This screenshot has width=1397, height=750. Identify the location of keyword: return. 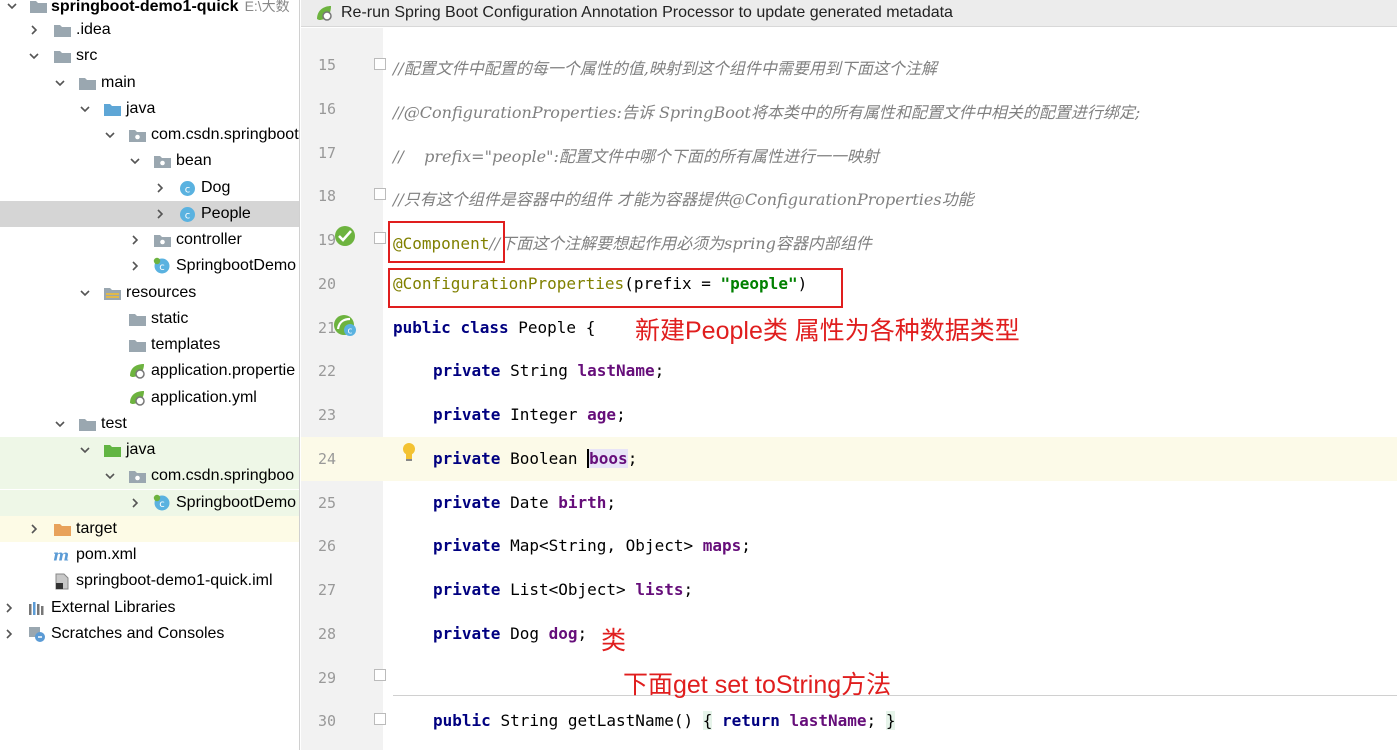
(751, 720).